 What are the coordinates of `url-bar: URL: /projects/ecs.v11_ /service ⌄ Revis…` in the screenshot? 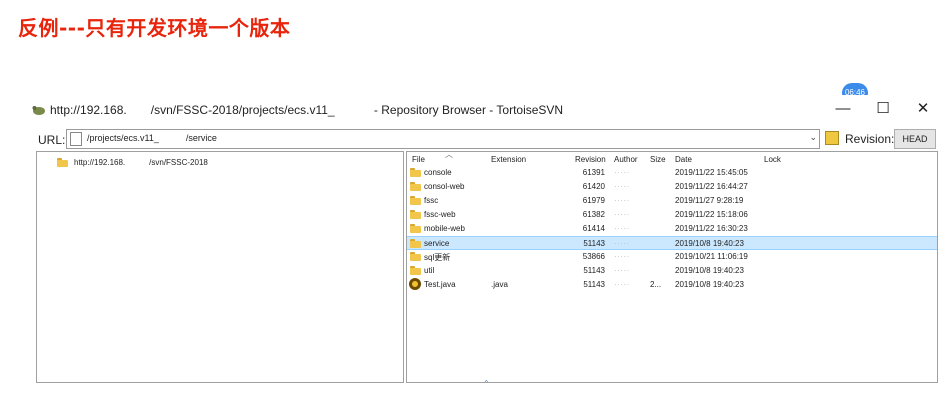 It's located at (485, 140).